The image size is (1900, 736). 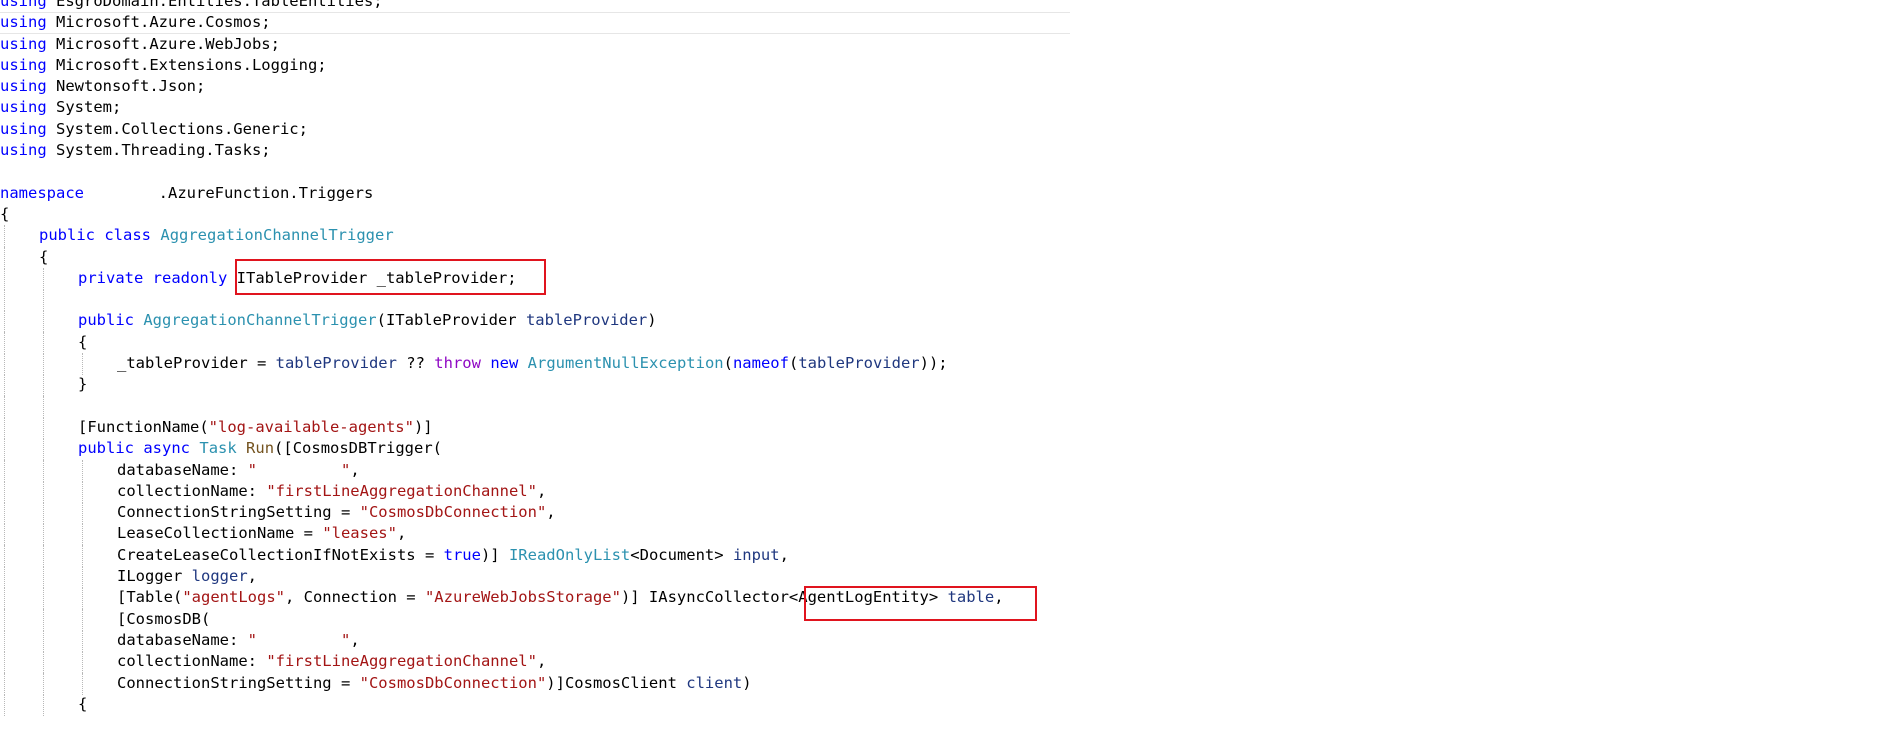 I want to click on code-token-plain: .AzureFunction.Triggers, so click(x=229, y=192).